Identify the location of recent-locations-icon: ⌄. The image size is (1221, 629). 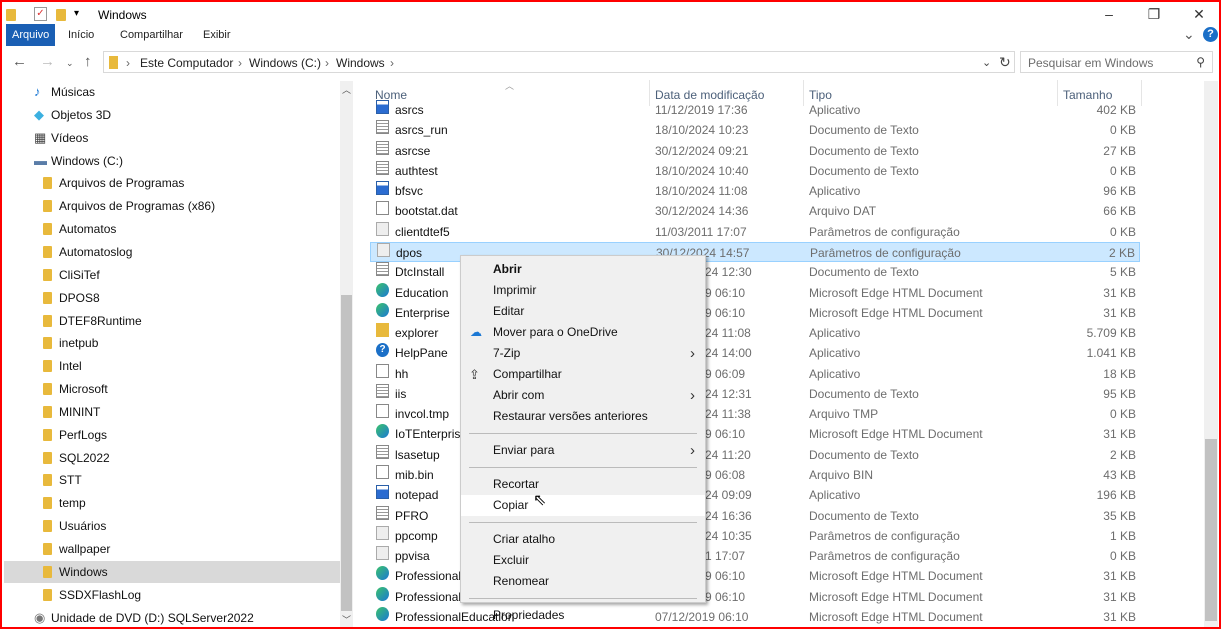
(70, 63).